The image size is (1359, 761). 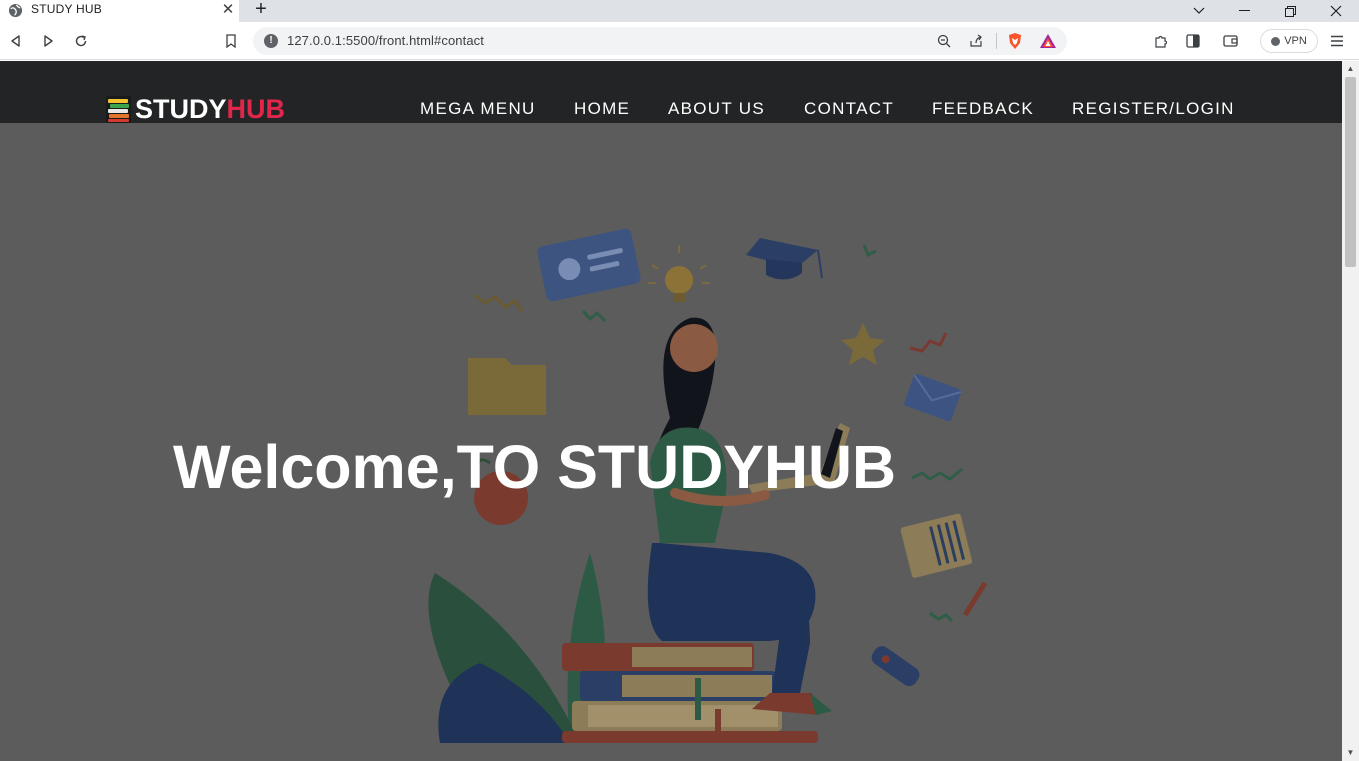 I want to click on vpn-status-icon, so click(x=1276, y=41).